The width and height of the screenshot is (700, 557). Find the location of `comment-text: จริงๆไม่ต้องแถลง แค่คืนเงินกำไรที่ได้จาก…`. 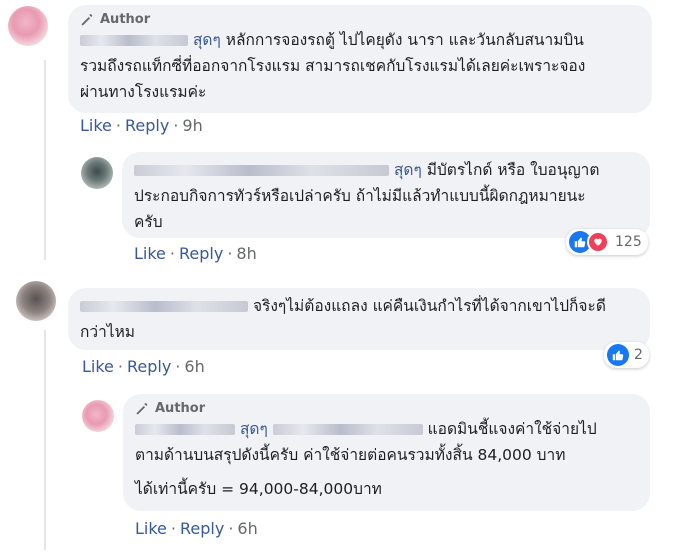

comment-text: จริงๆไม่ต้องแถลง แค่คืนเงินกำไรที่ได้จาก… is located at coordinates (343, 319).